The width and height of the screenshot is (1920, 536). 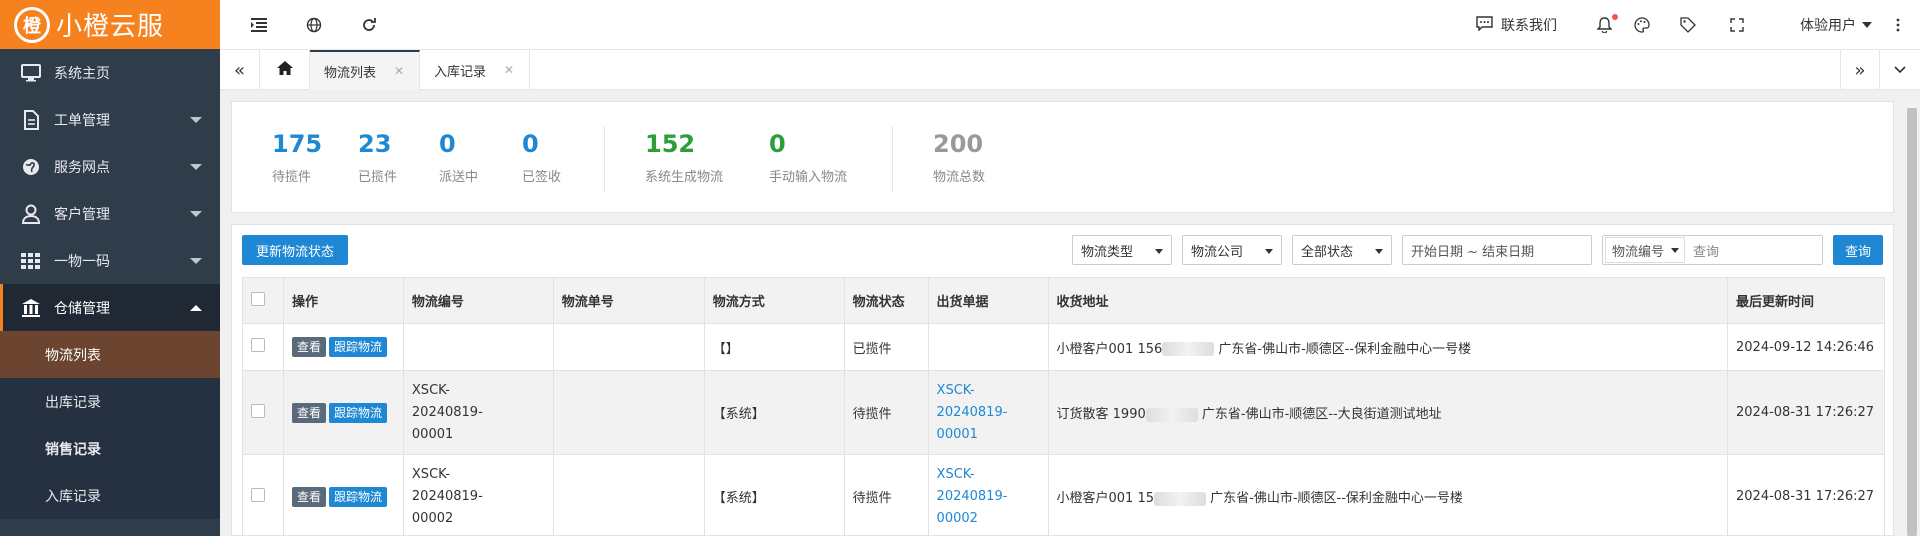 I want to click on stat-label: 物流总数, so click(x=959, y=177).